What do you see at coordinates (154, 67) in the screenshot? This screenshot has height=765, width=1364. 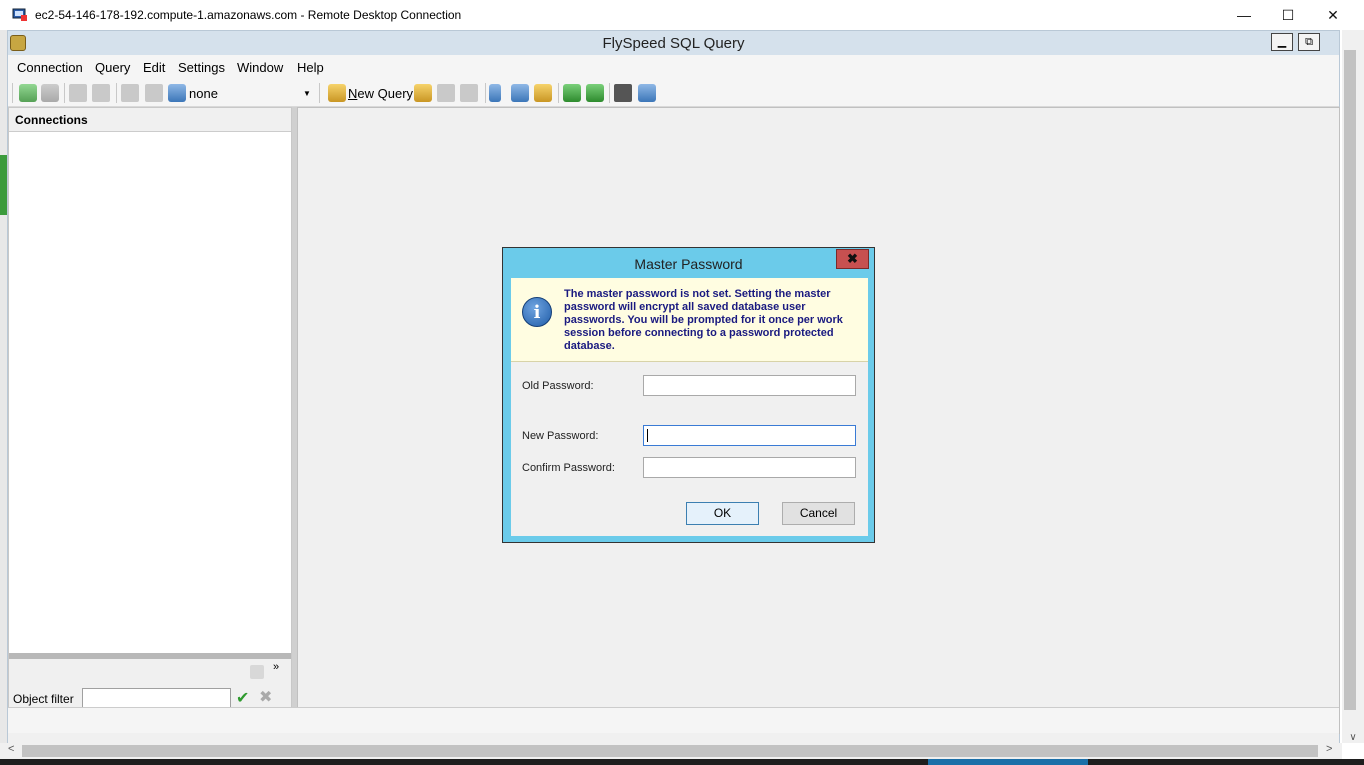 I see `menu-edit: Edit` at bounding box center [154, 67].